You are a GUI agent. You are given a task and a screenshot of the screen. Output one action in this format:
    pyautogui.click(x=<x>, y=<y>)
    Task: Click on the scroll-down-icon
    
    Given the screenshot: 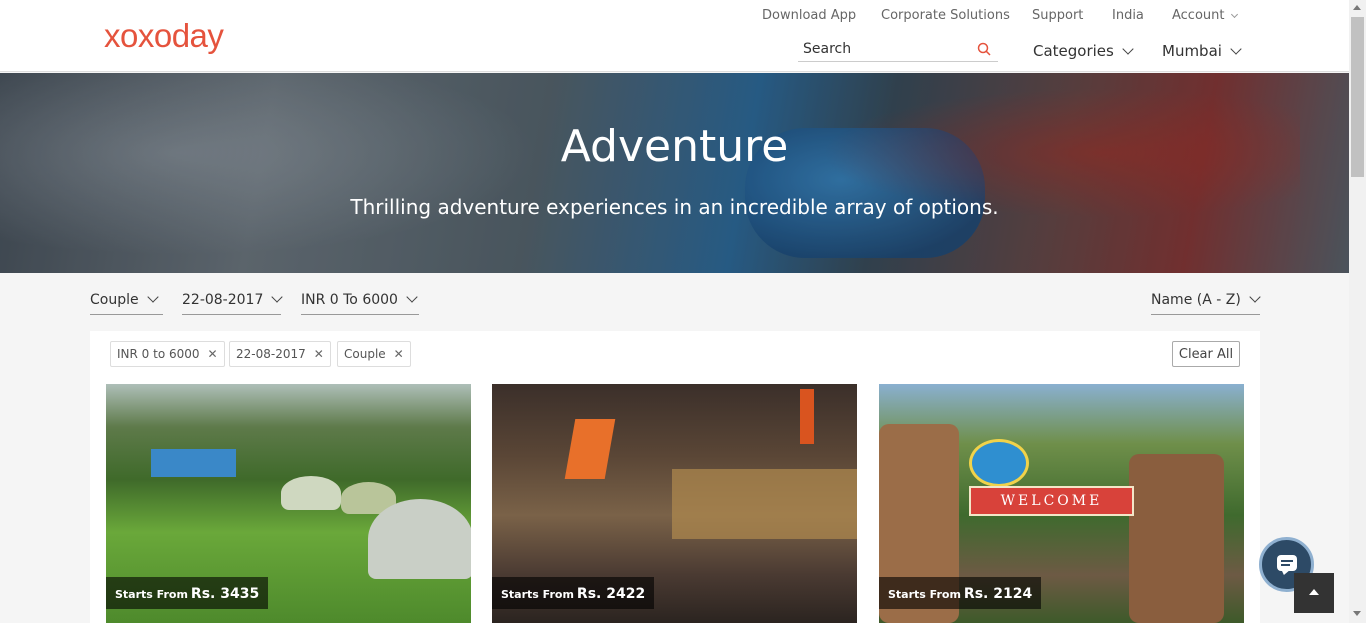 What is the action you would take?
    pyautogui.click(x=1357, y=613)
    